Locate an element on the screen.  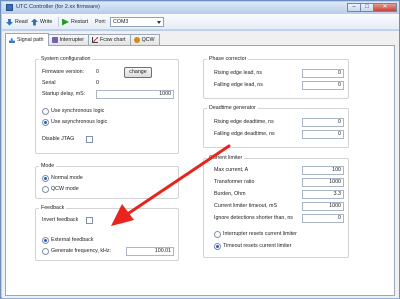
interrupter-resets-label: Interrupter resets current limiter is located at coordinates (260, 234).